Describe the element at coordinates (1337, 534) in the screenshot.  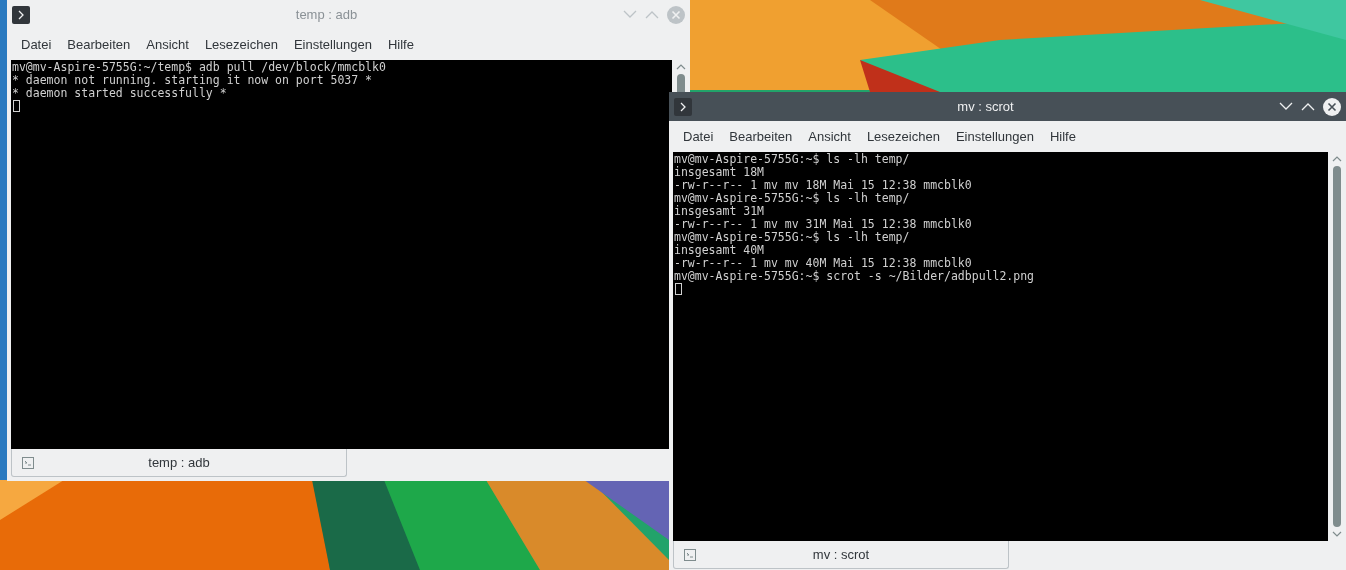
I see `scroll-down-icon` at that location.